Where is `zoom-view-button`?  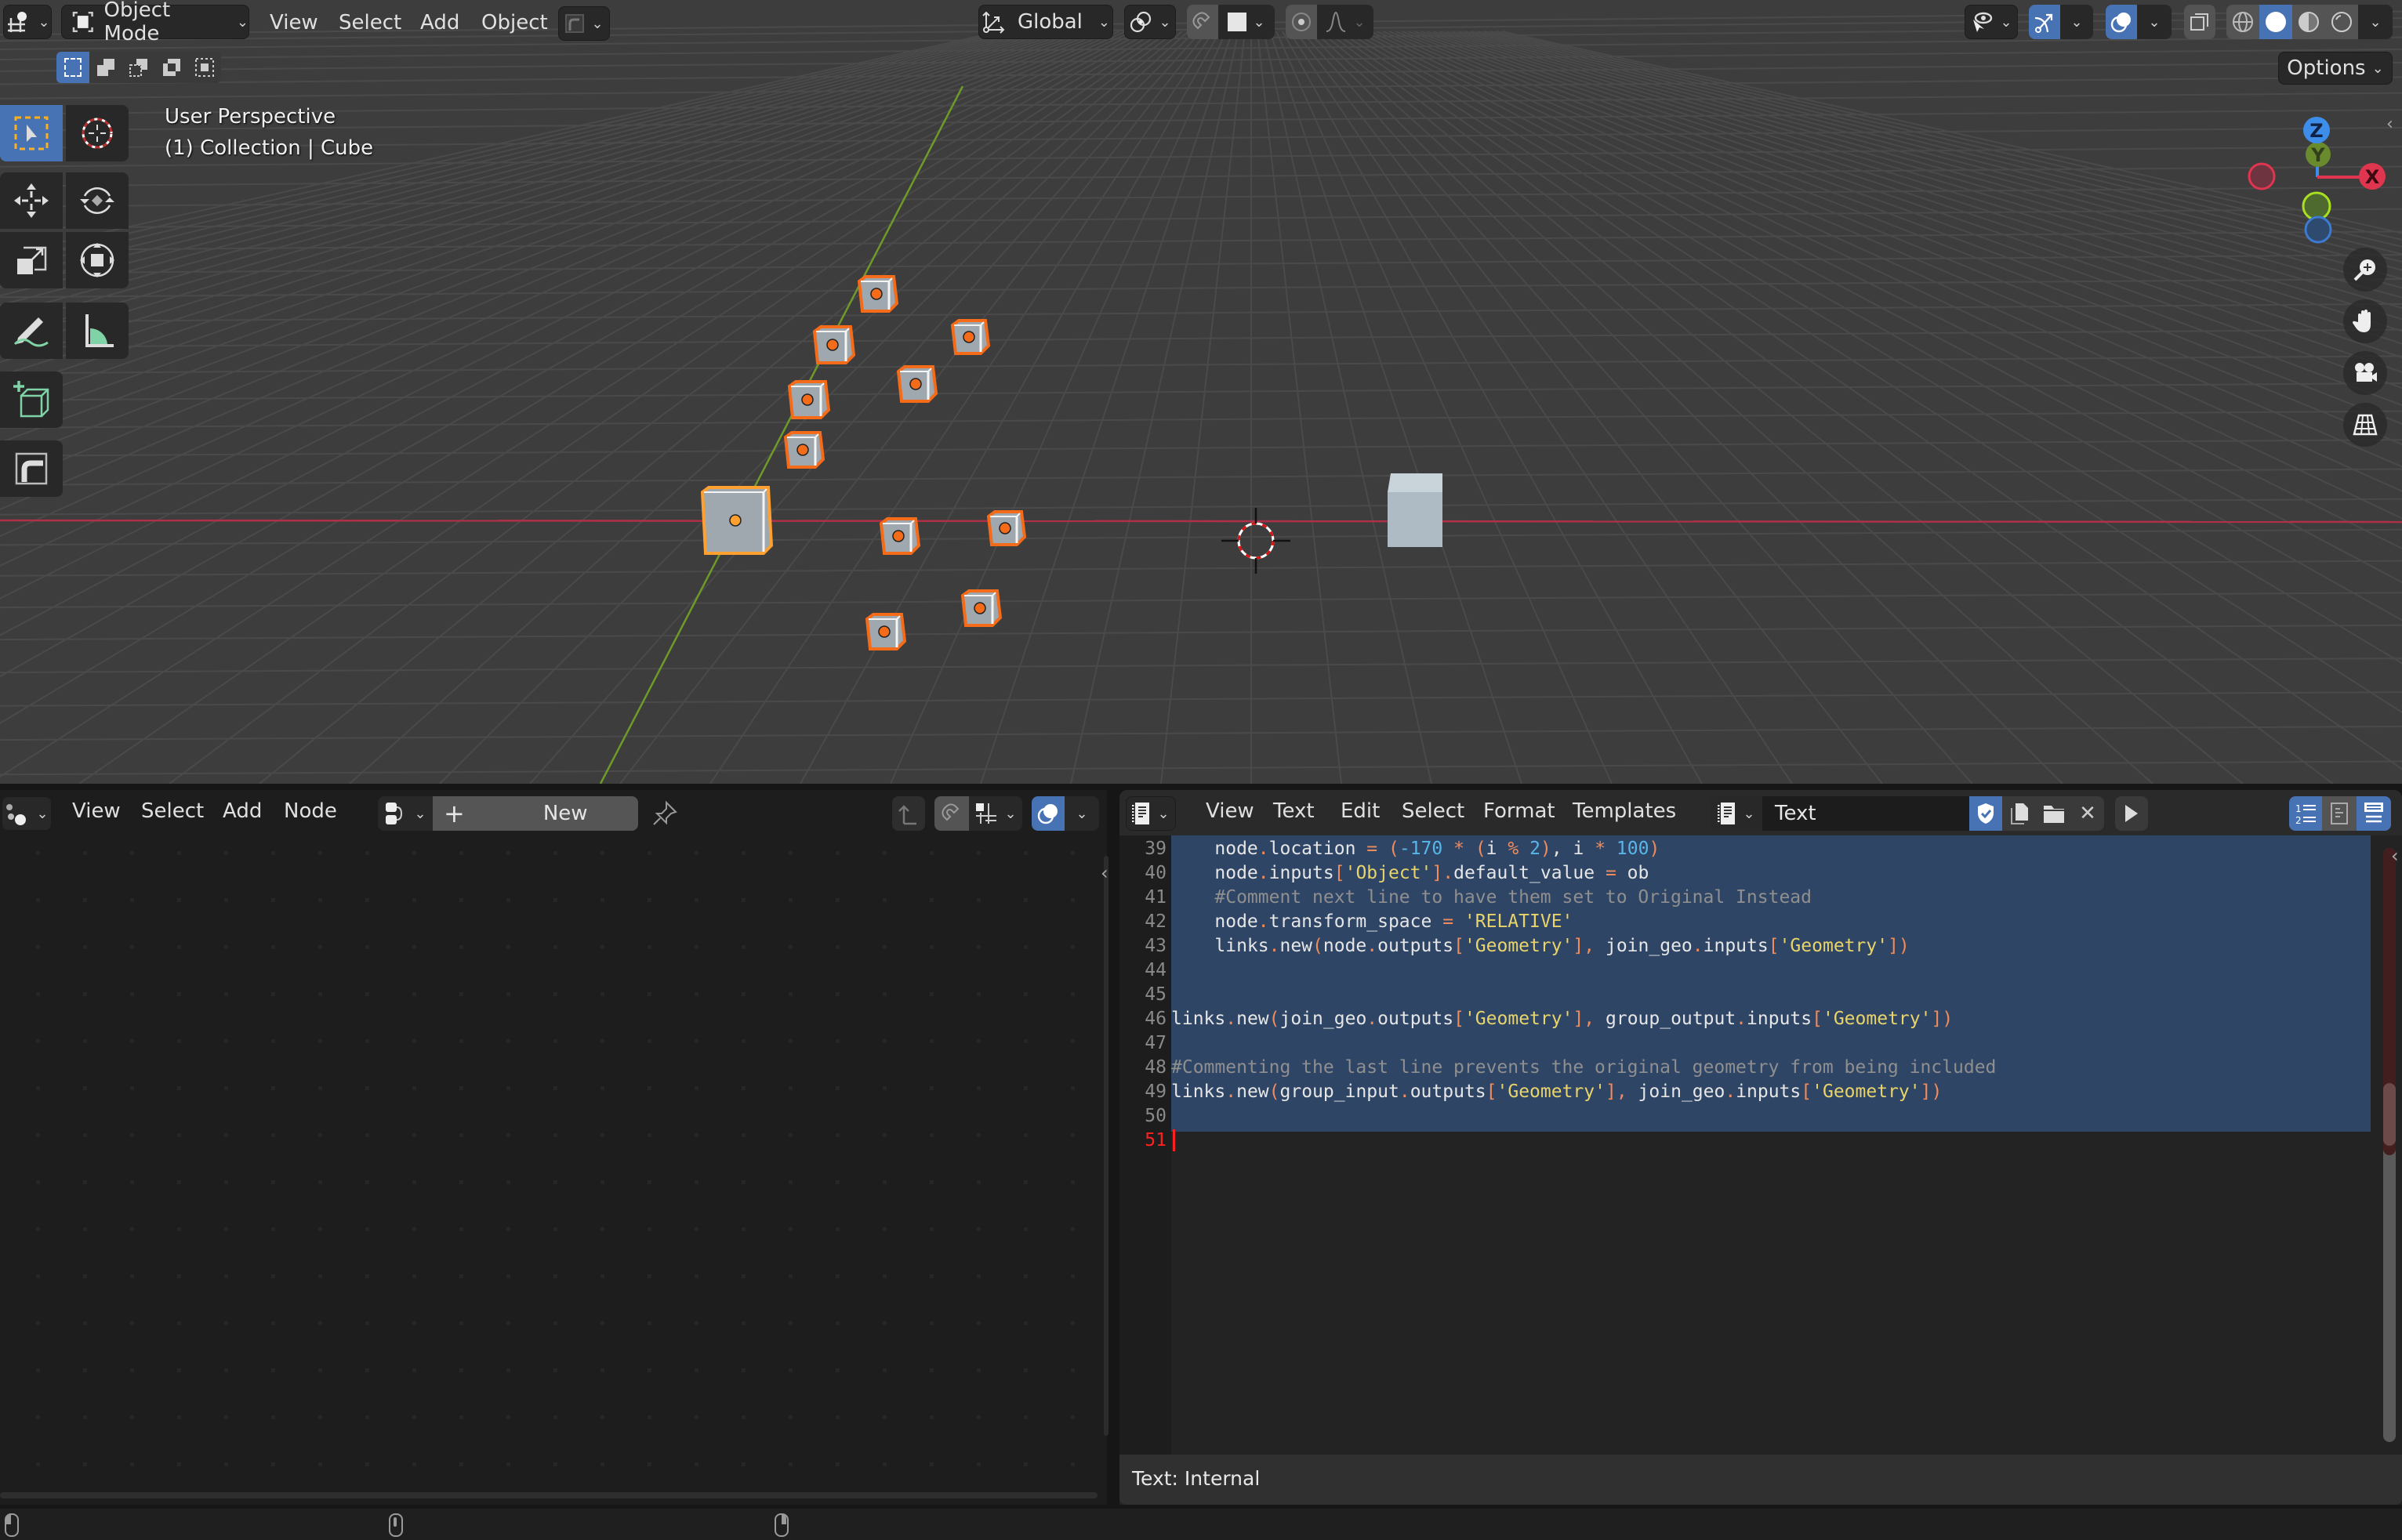 zoom-view-button is located at coordinates (2365, 270).